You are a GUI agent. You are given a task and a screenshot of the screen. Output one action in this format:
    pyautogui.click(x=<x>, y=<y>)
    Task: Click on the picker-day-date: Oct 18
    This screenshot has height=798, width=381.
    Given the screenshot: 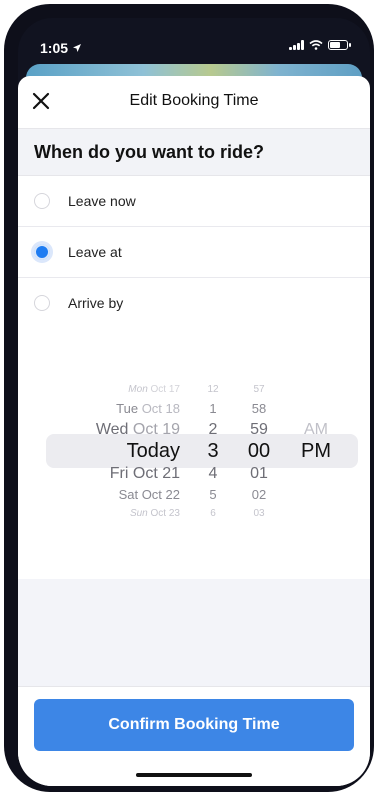 What is the action you would take?
    pyautogui.click(x=159, y=408)
    